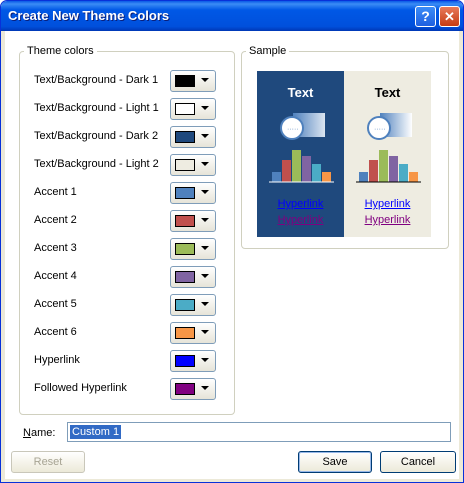 The height and width of the screenshot is (483, 464). Describe the element at coordinates (89, 15) in the screenshot. I see `window-title: Create New Theme Colors` at that location.